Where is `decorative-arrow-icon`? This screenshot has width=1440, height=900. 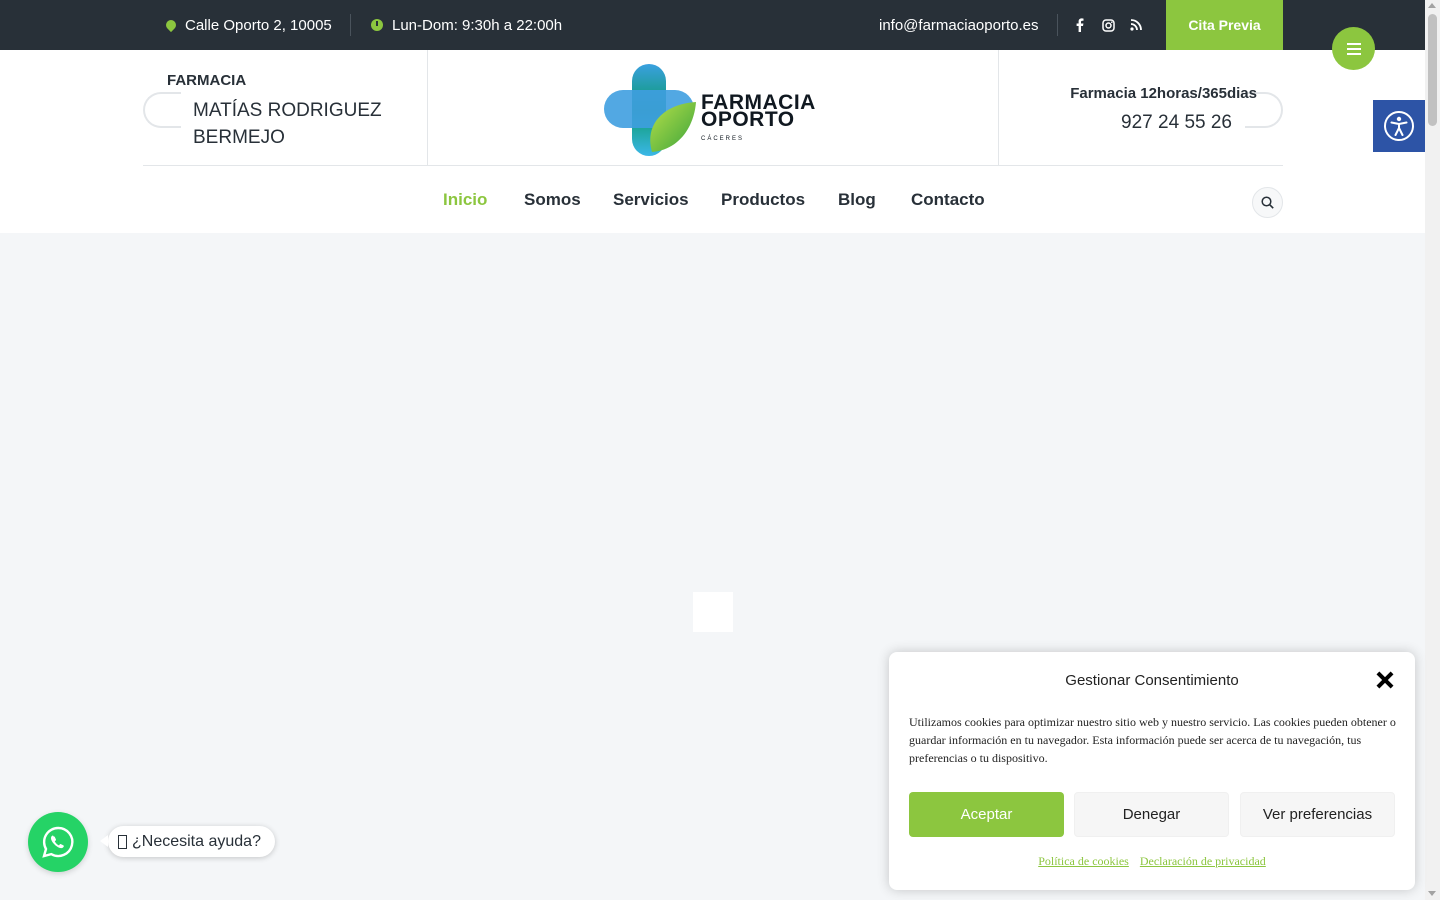
decorative-arrow-icon is located at coordinates (162, 110).